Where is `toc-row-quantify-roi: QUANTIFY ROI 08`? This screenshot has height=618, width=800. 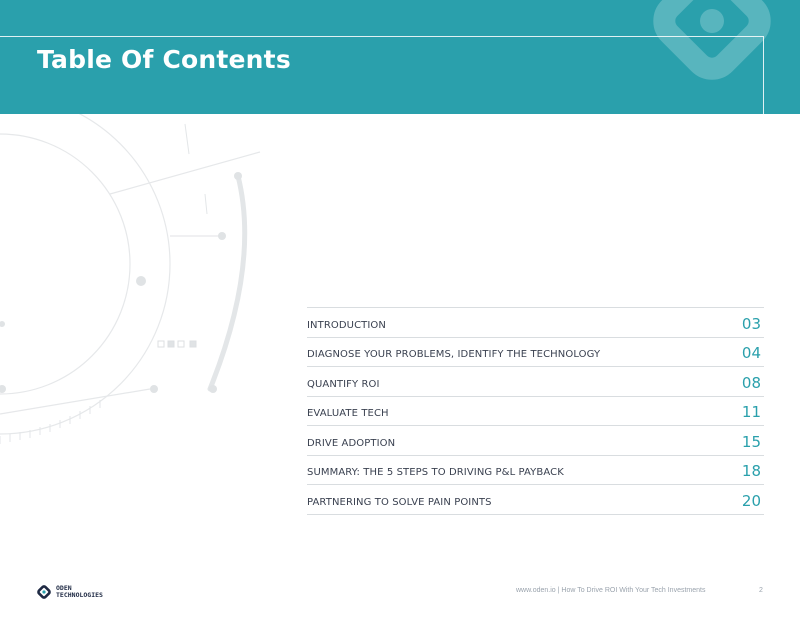
toc-row-quantify-roi: QUANTIFY ROI 08 is located at coordinates (535, 382).